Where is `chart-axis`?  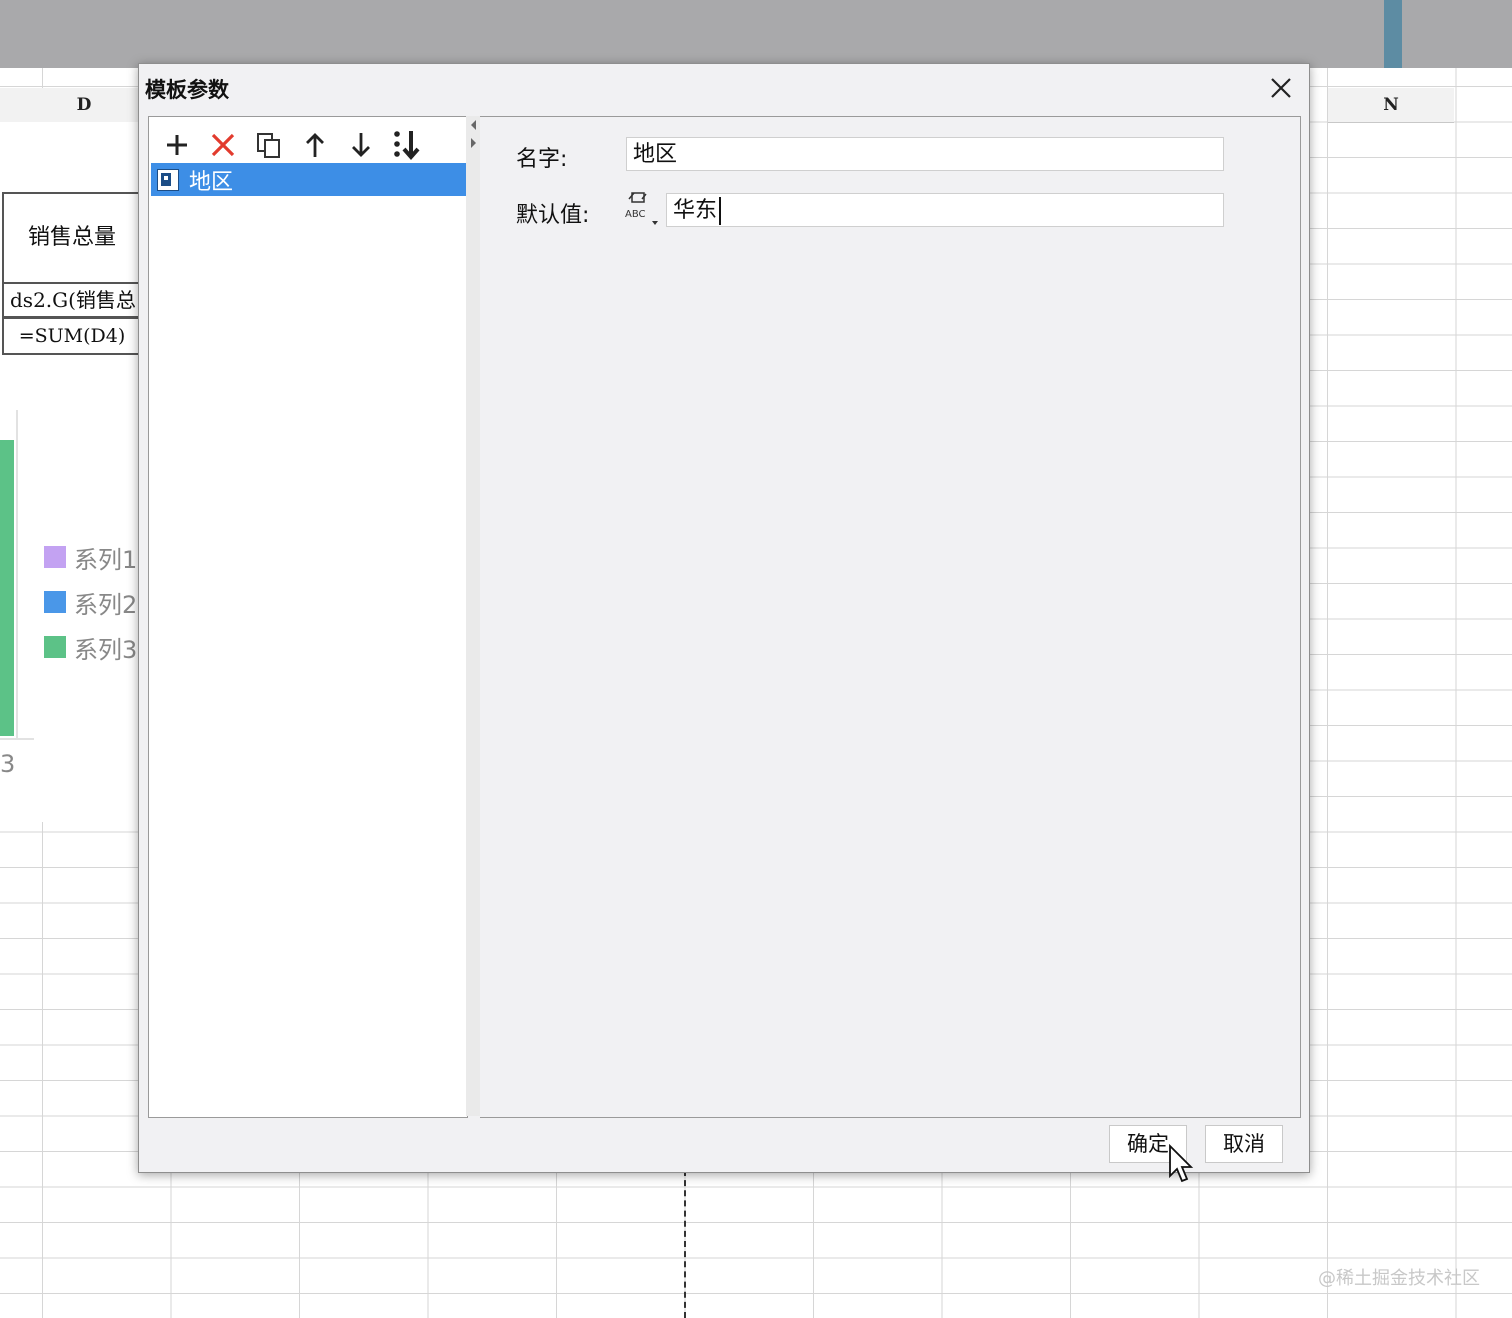
chart-axis is located at coordinates (17, 575).